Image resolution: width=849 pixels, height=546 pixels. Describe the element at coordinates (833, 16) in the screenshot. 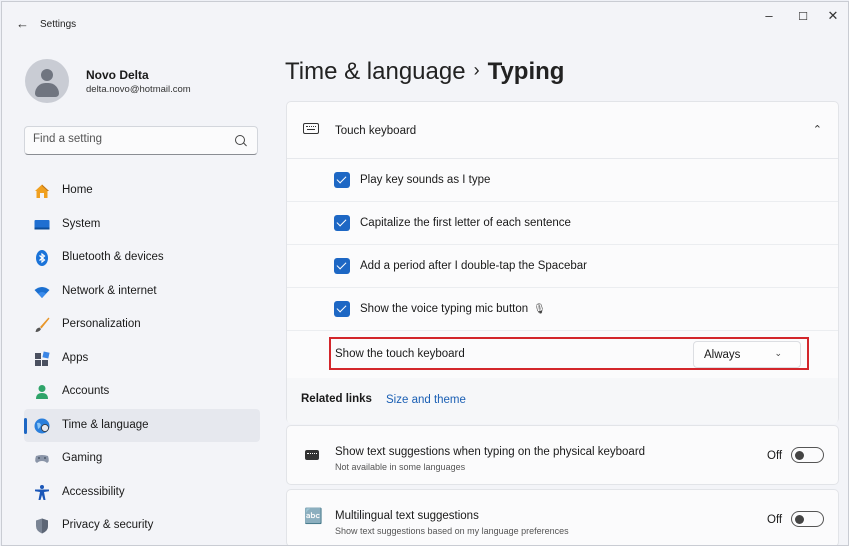

I see `close-button: ✕` at that location.